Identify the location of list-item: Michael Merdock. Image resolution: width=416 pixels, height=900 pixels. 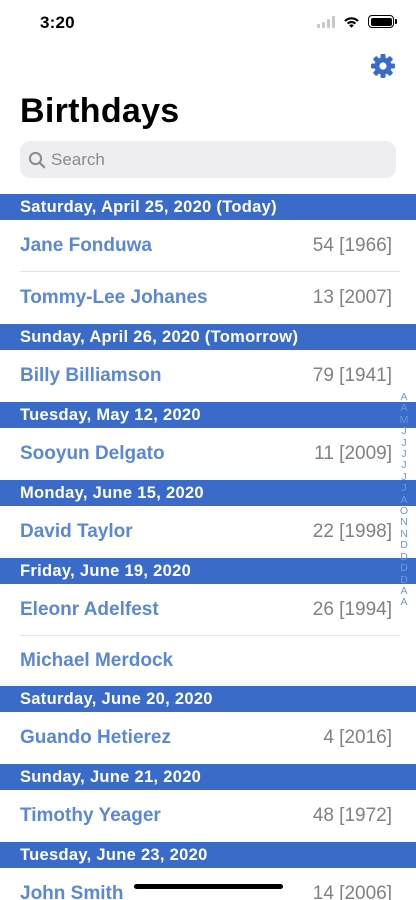
(208, 661).